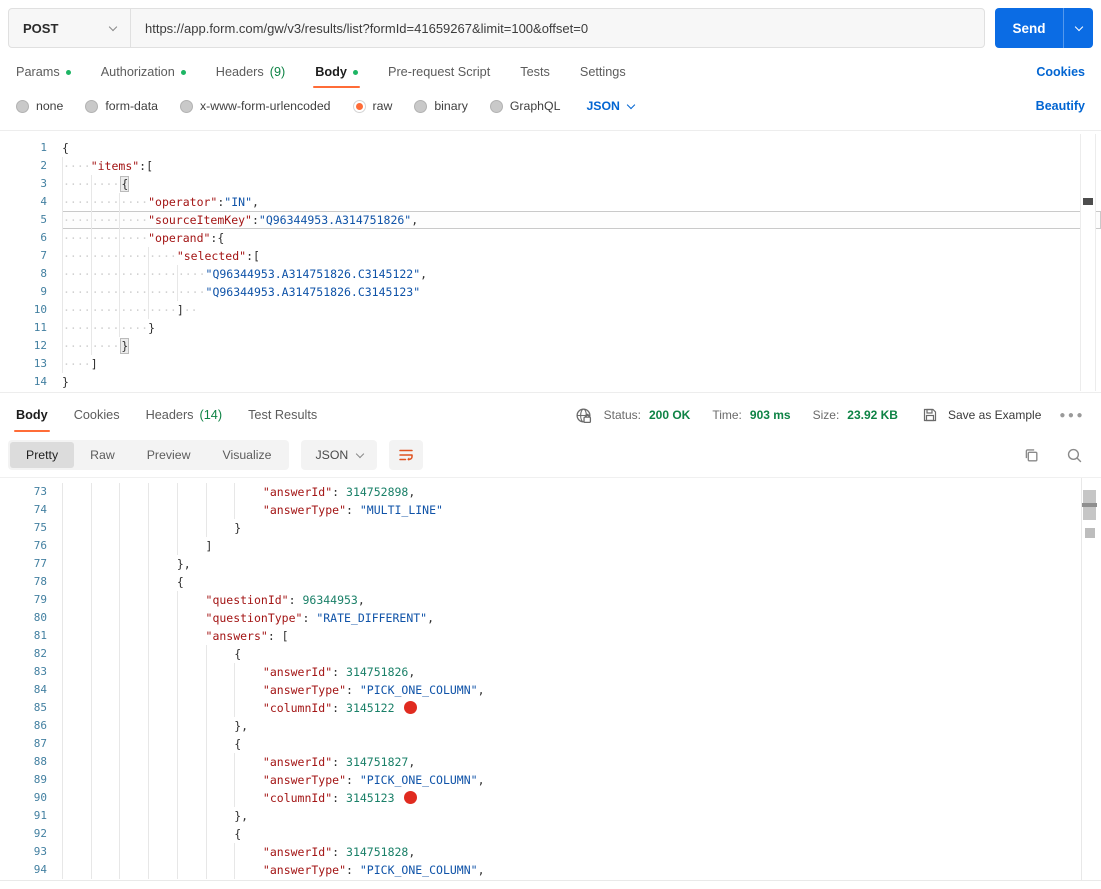 Image resolution: width=1101 pixels, height=889 pixels. I want to click on body-type-raw: raw, so click(372, 106).